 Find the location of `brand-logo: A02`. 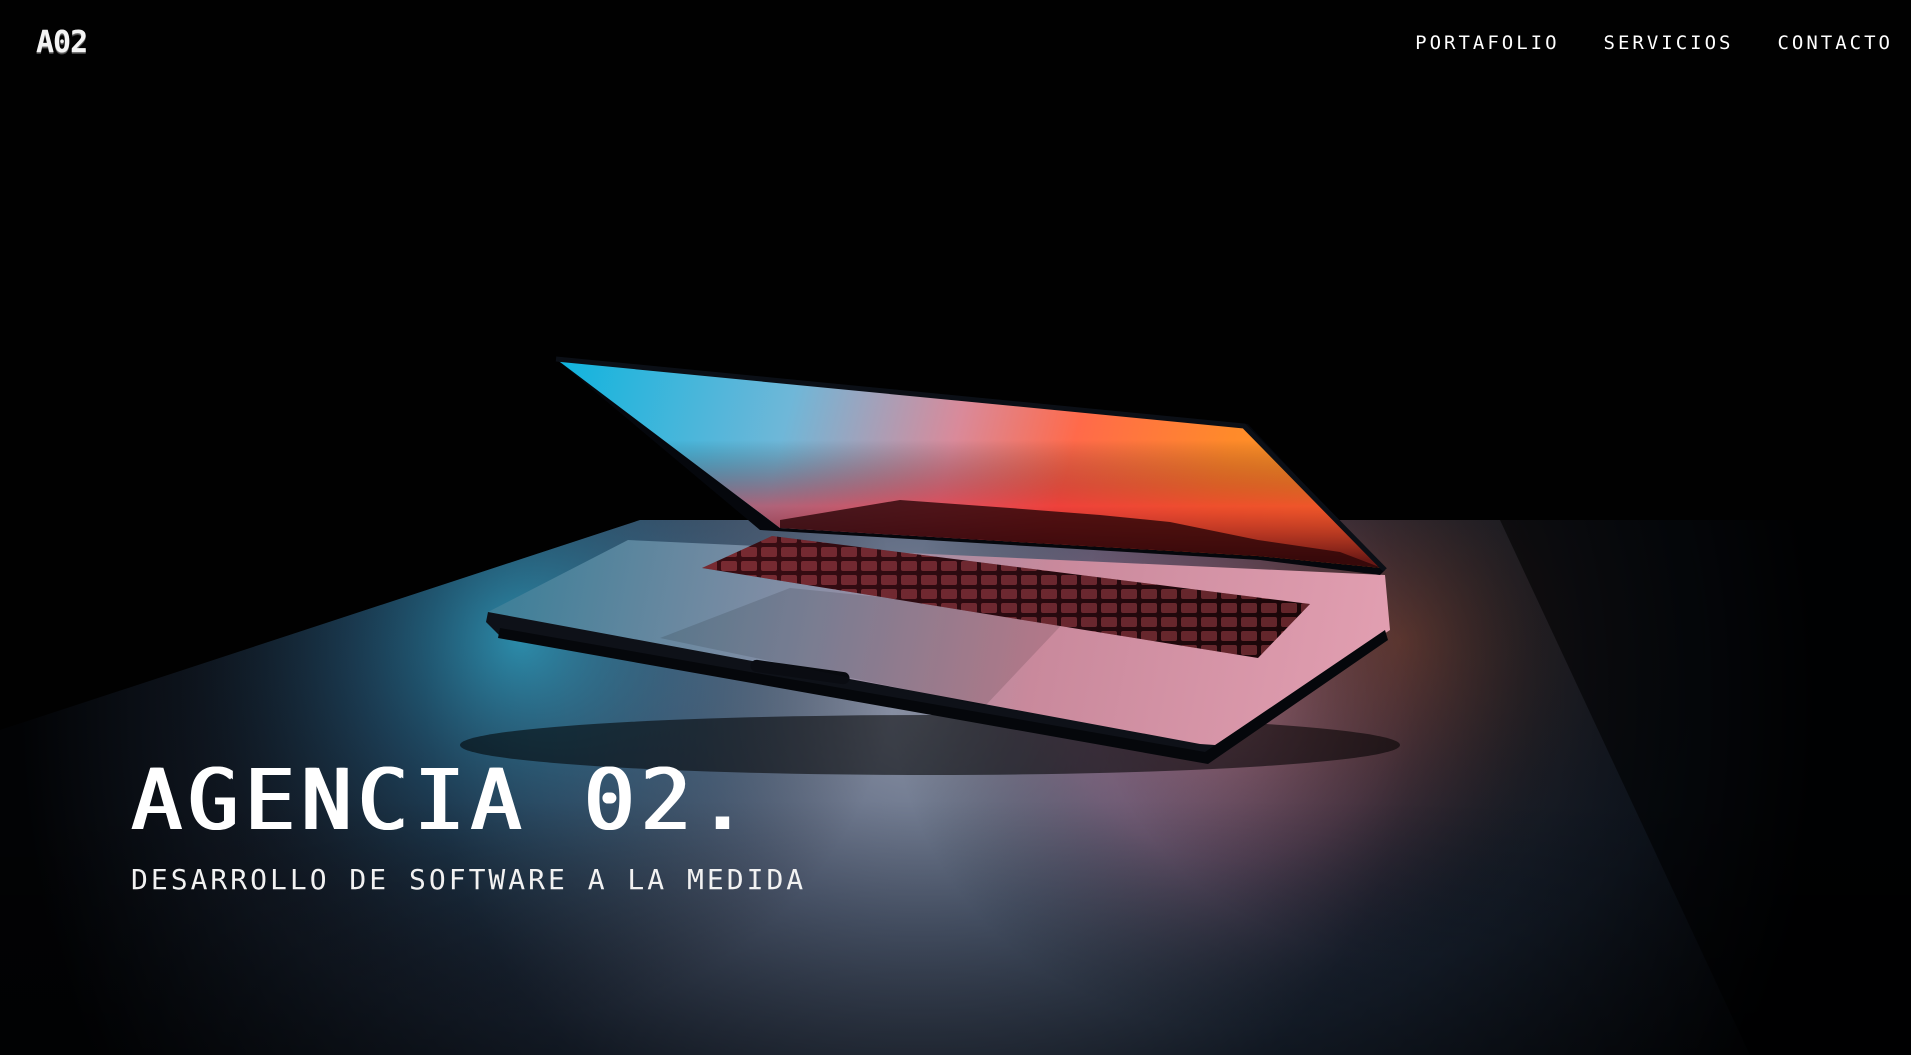

brand-logo: A02 is located at coordinates (62, 43).